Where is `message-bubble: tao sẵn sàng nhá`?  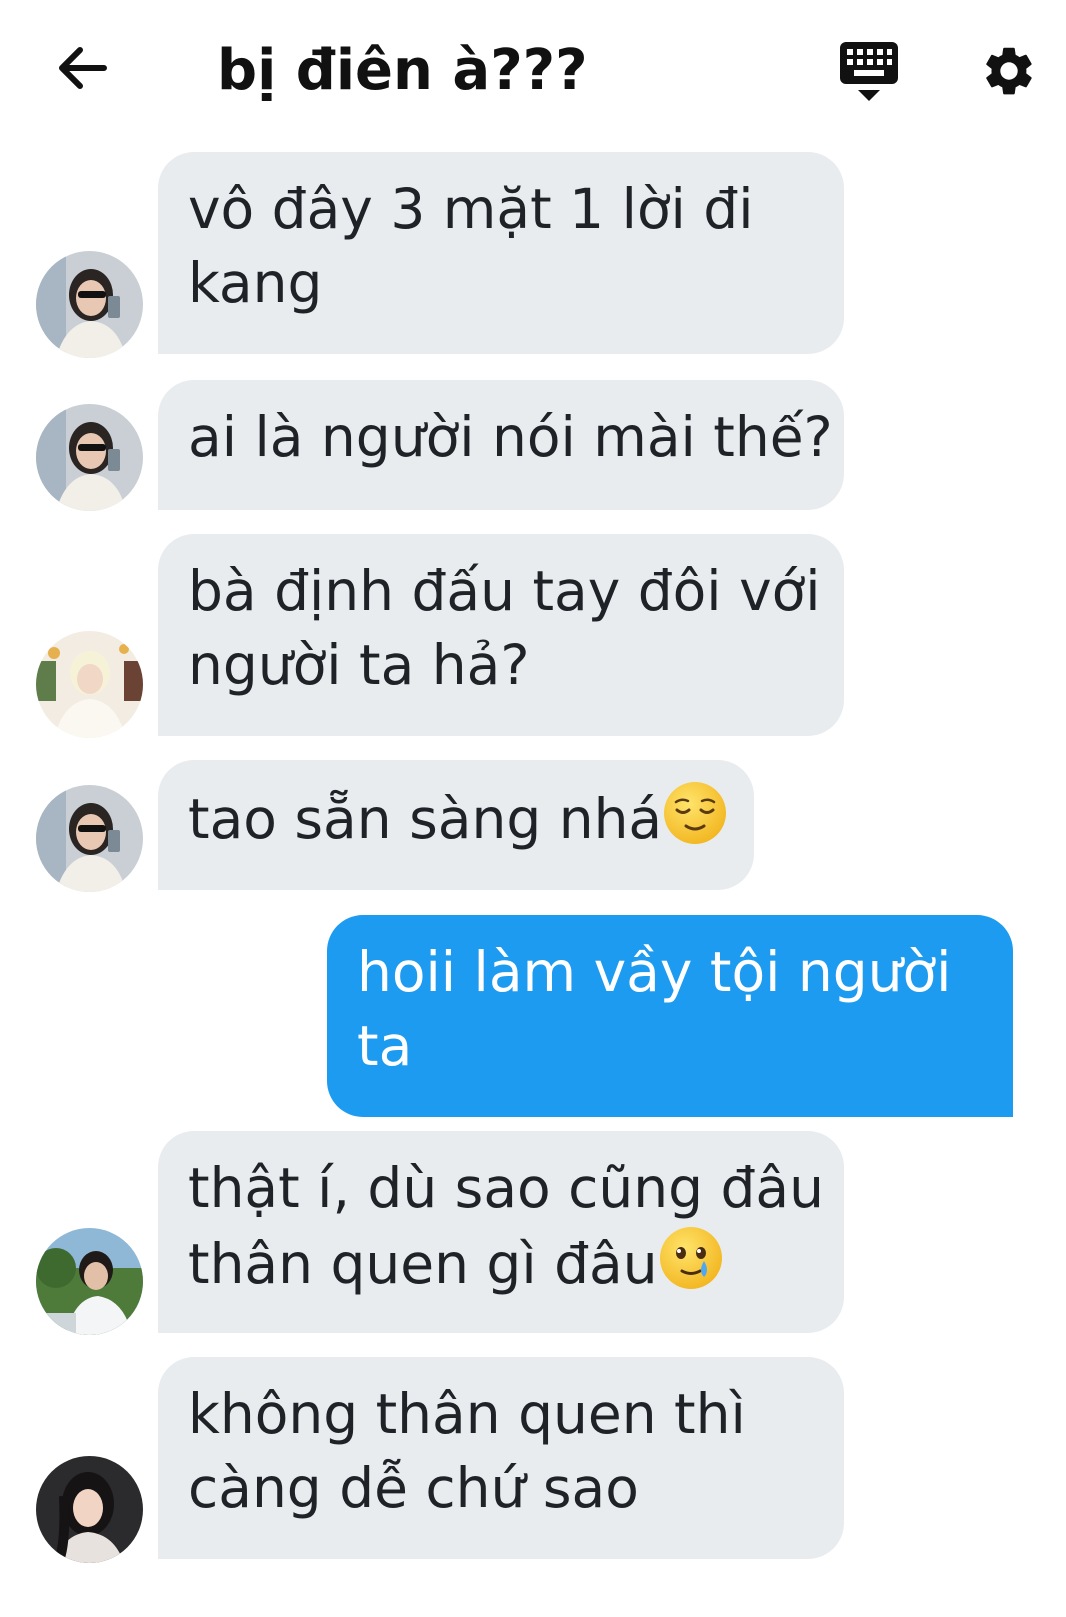
message-bubble: tao sẵn sàng nhá is located at coordinates (456, 825).